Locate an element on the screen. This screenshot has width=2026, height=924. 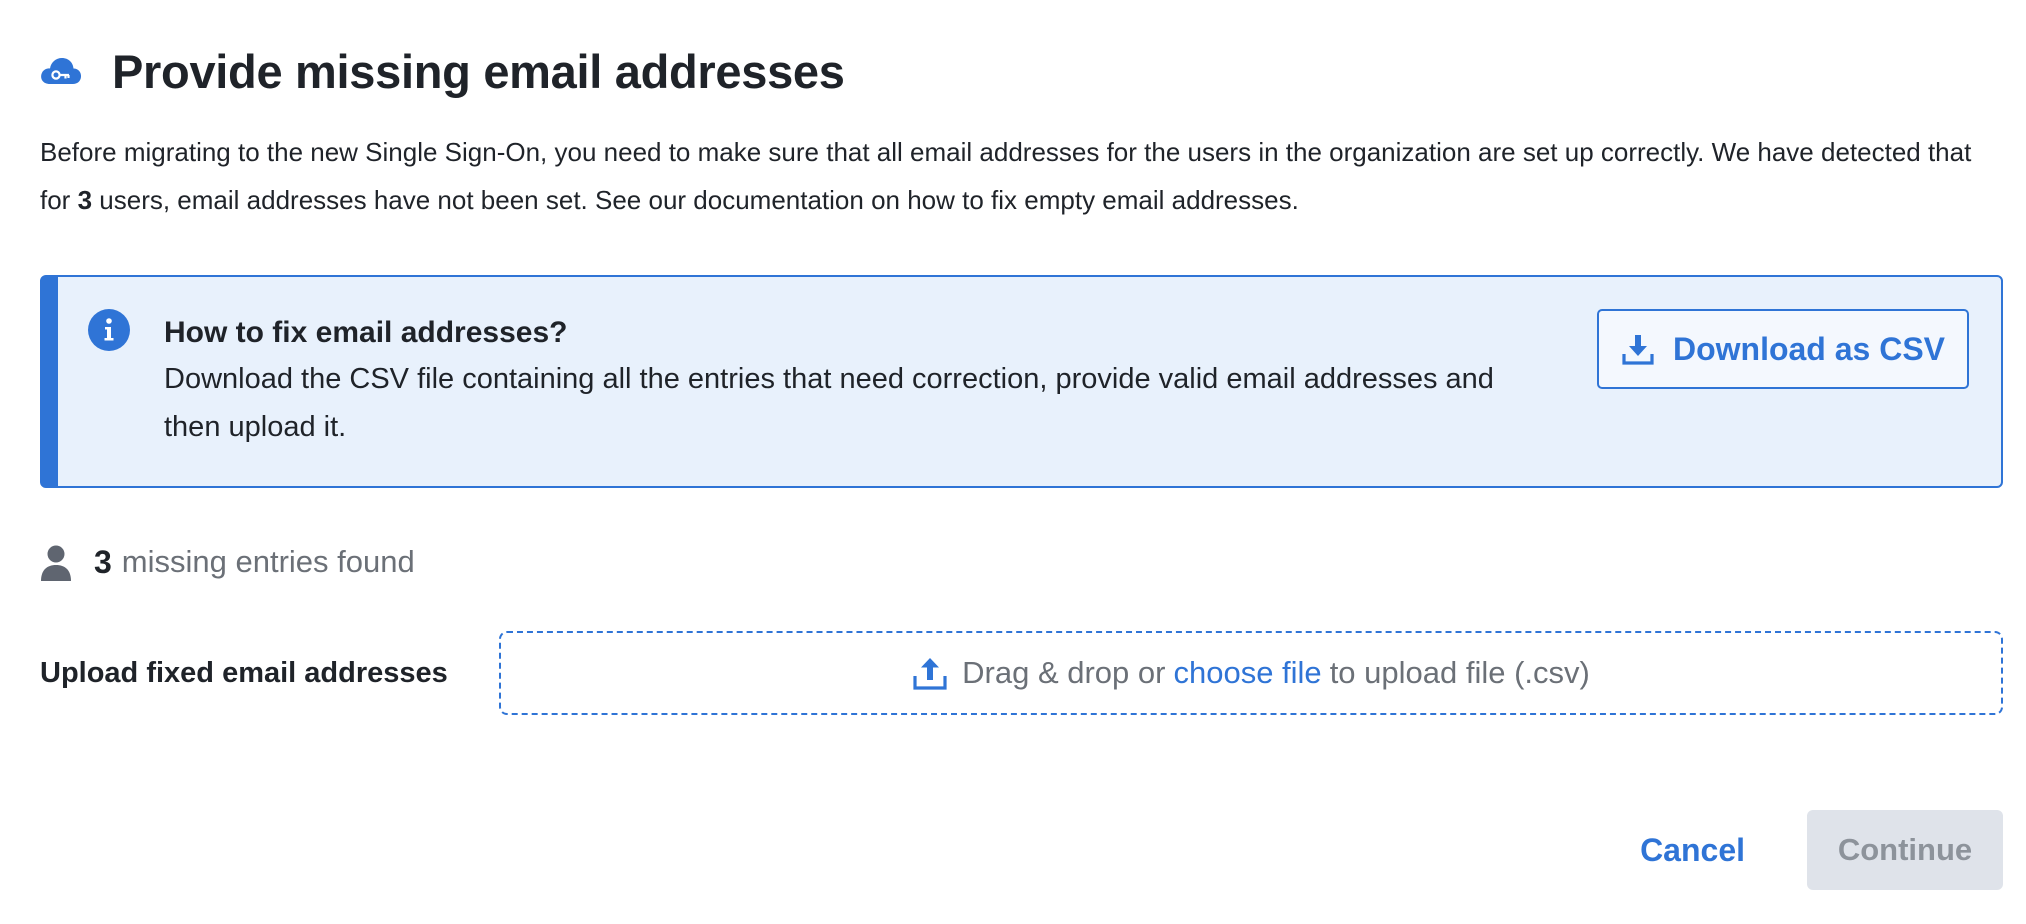
dialog-header: Provide missing email addresses is located at coordinates (442, 71).